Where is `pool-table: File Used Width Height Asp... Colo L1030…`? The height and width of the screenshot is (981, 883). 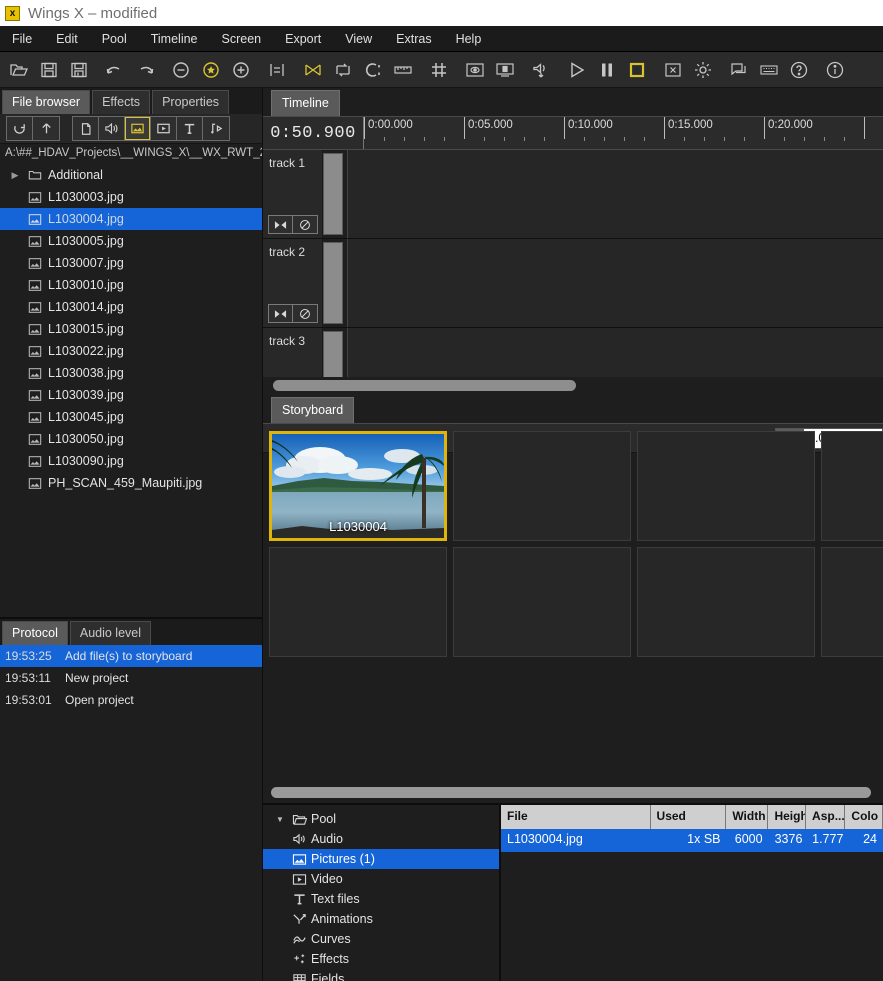
pool-table: File Used Width Height Asp... Colo L1030… is located at coordinates (692, 893).